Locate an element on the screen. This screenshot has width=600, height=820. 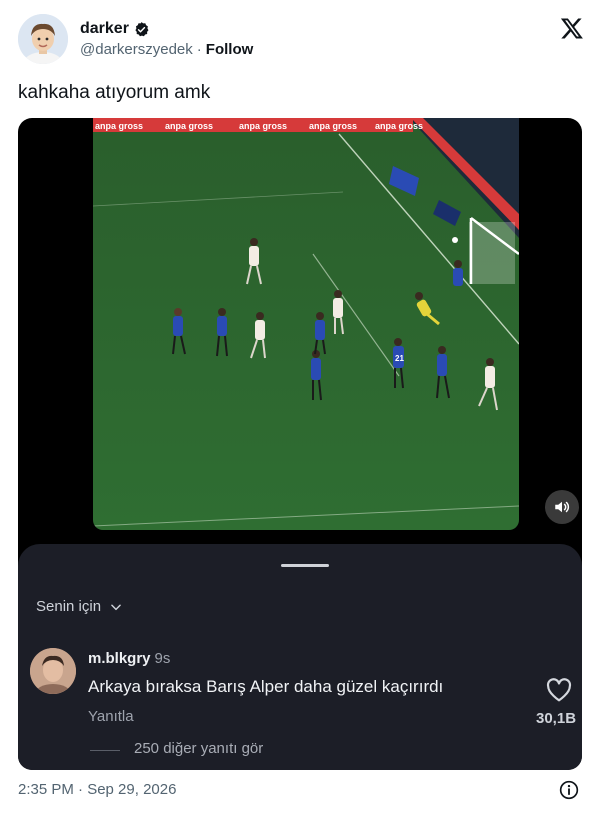
commenter-username-row: m.blkgry 9s is located at coordinates (129, 658).